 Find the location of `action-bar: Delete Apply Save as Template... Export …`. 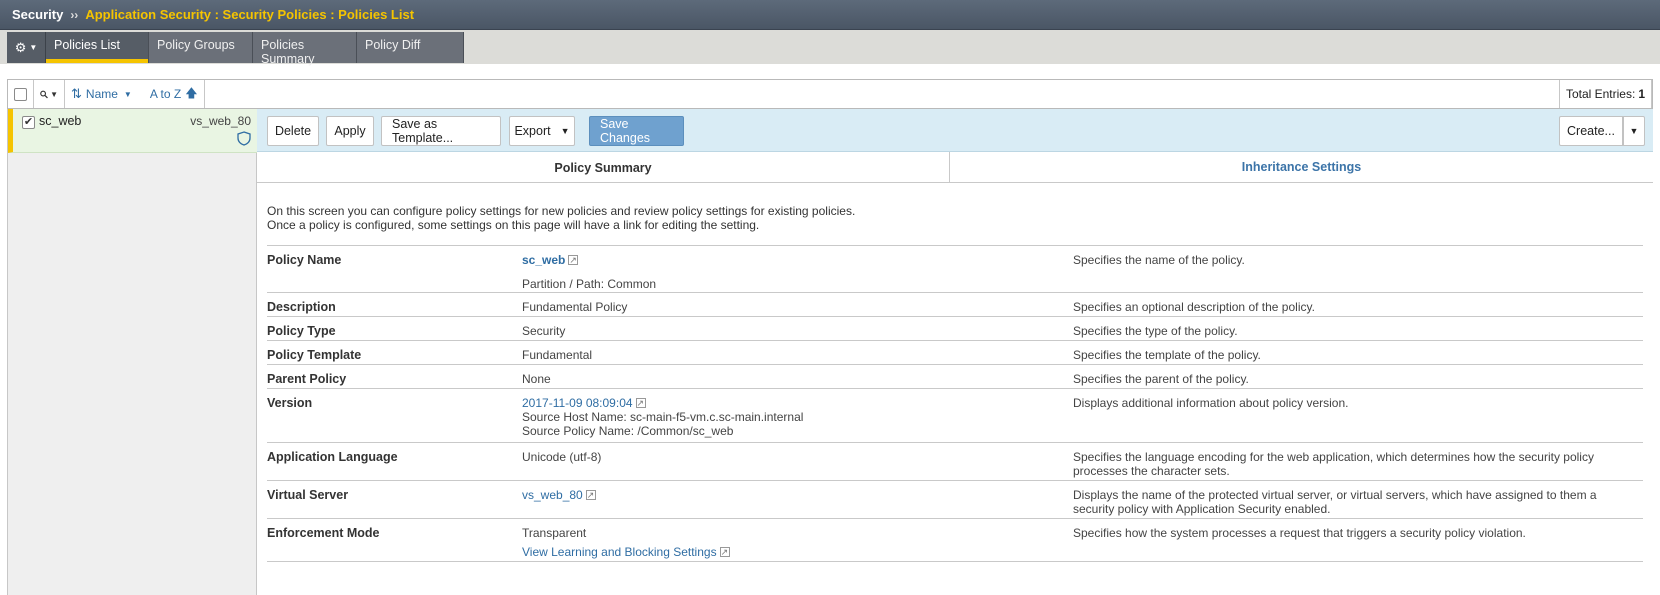

action-bar: Delete Apply Save as Template... Export … is located at coordinates (955, 130).